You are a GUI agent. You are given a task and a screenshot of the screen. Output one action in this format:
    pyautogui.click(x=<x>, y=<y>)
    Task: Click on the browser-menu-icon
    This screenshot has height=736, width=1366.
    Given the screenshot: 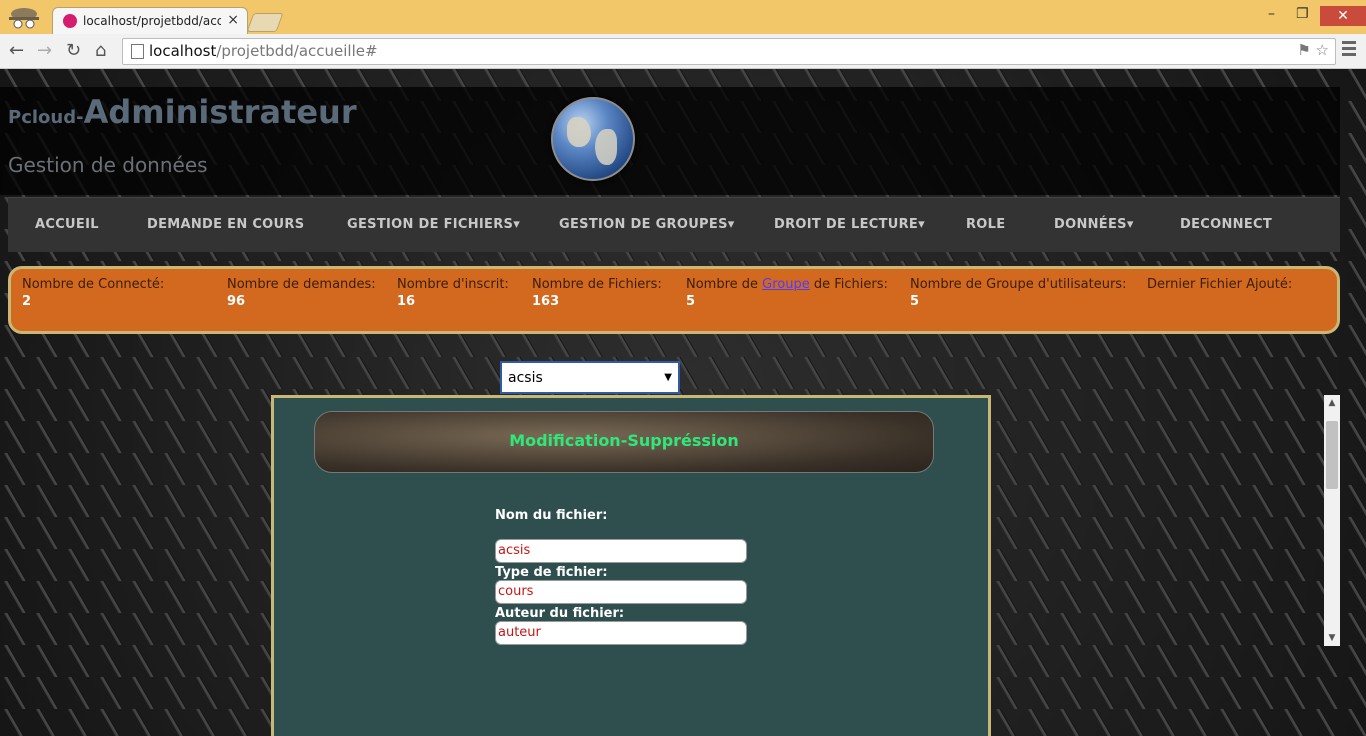 What is the action you would take?
    pyautogui.click(x=1349, y=50)
    